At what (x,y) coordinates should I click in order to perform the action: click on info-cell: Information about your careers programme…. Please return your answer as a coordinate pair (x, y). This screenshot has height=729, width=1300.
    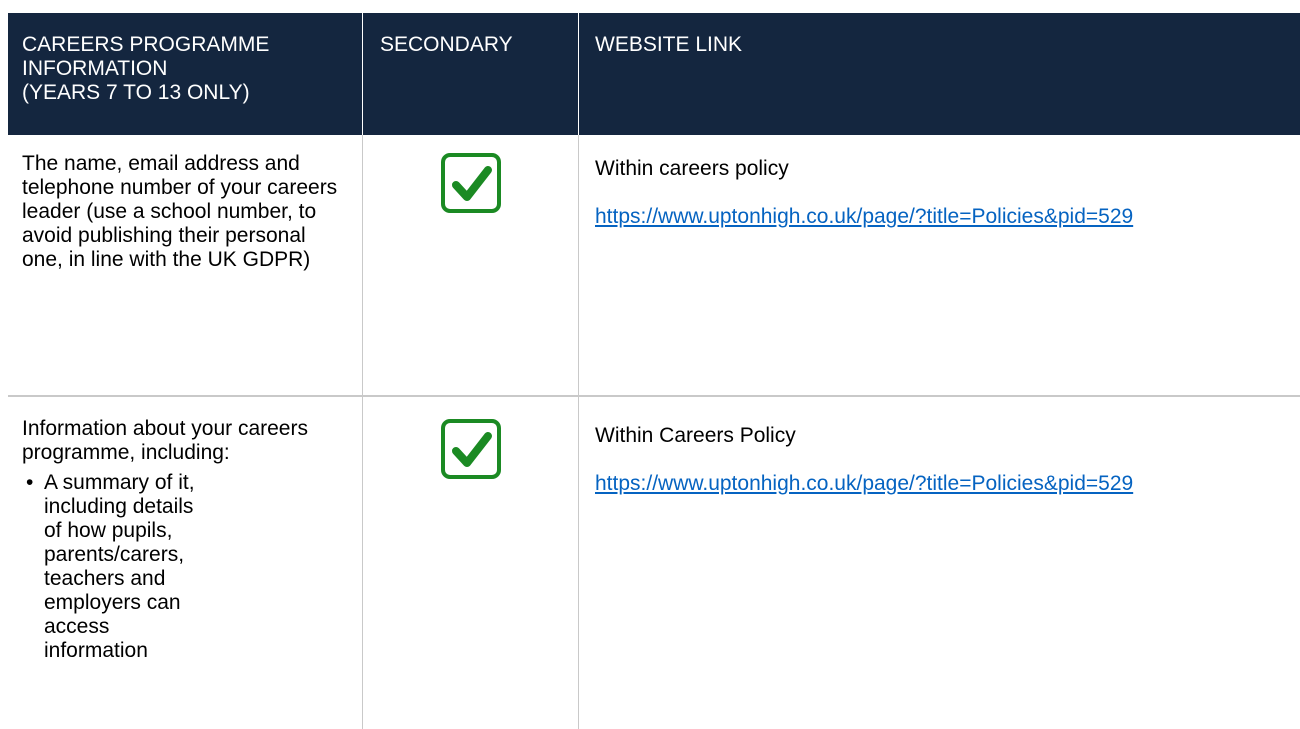
    Looking at the image, I should click on (185, 563).